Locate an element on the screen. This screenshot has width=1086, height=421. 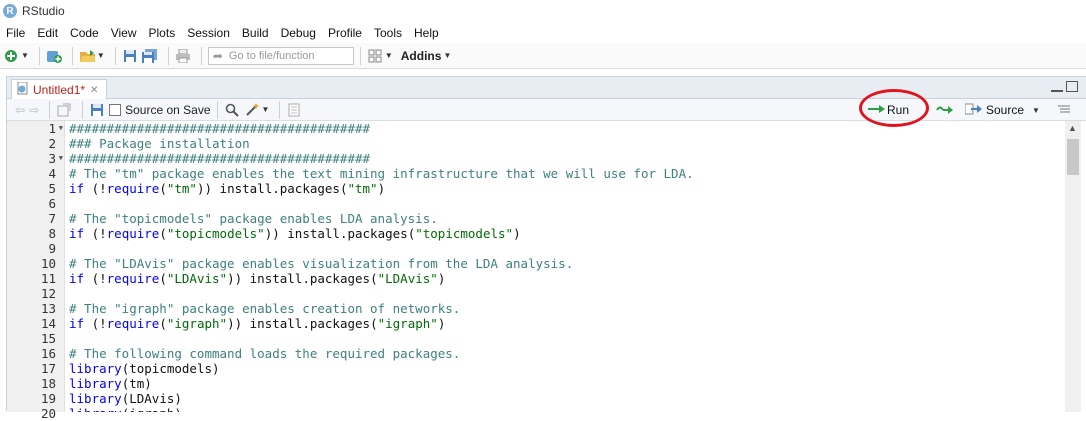
pane-window-controls is located at coordinates (1064, 86).